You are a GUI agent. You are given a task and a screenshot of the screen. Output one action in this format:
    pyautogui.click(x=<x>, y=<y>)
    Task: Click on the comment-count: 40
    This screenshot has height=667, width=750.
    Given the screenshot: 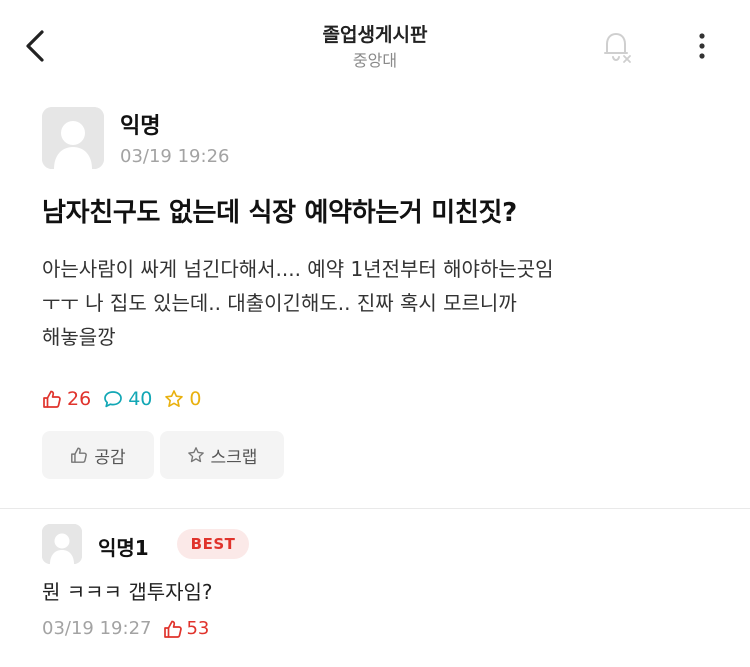 What is the action you would take?
    pyautogui.click(x=140, y=399)
    